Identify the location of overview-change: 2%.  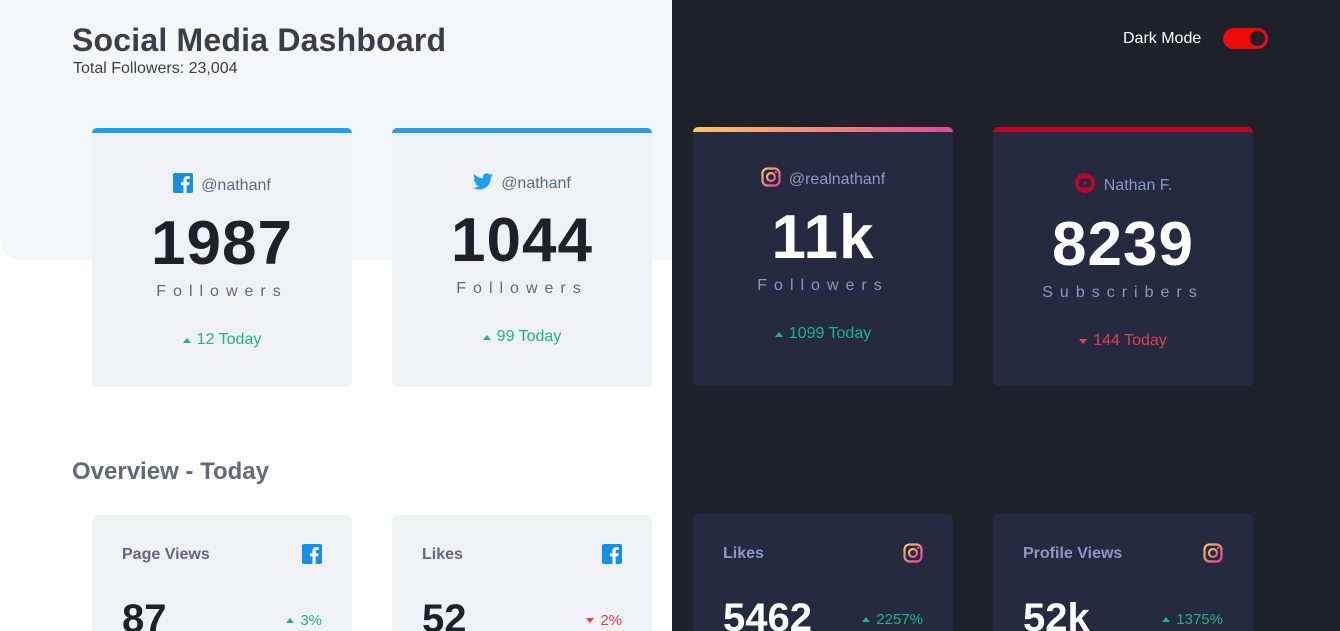
(604, 620).